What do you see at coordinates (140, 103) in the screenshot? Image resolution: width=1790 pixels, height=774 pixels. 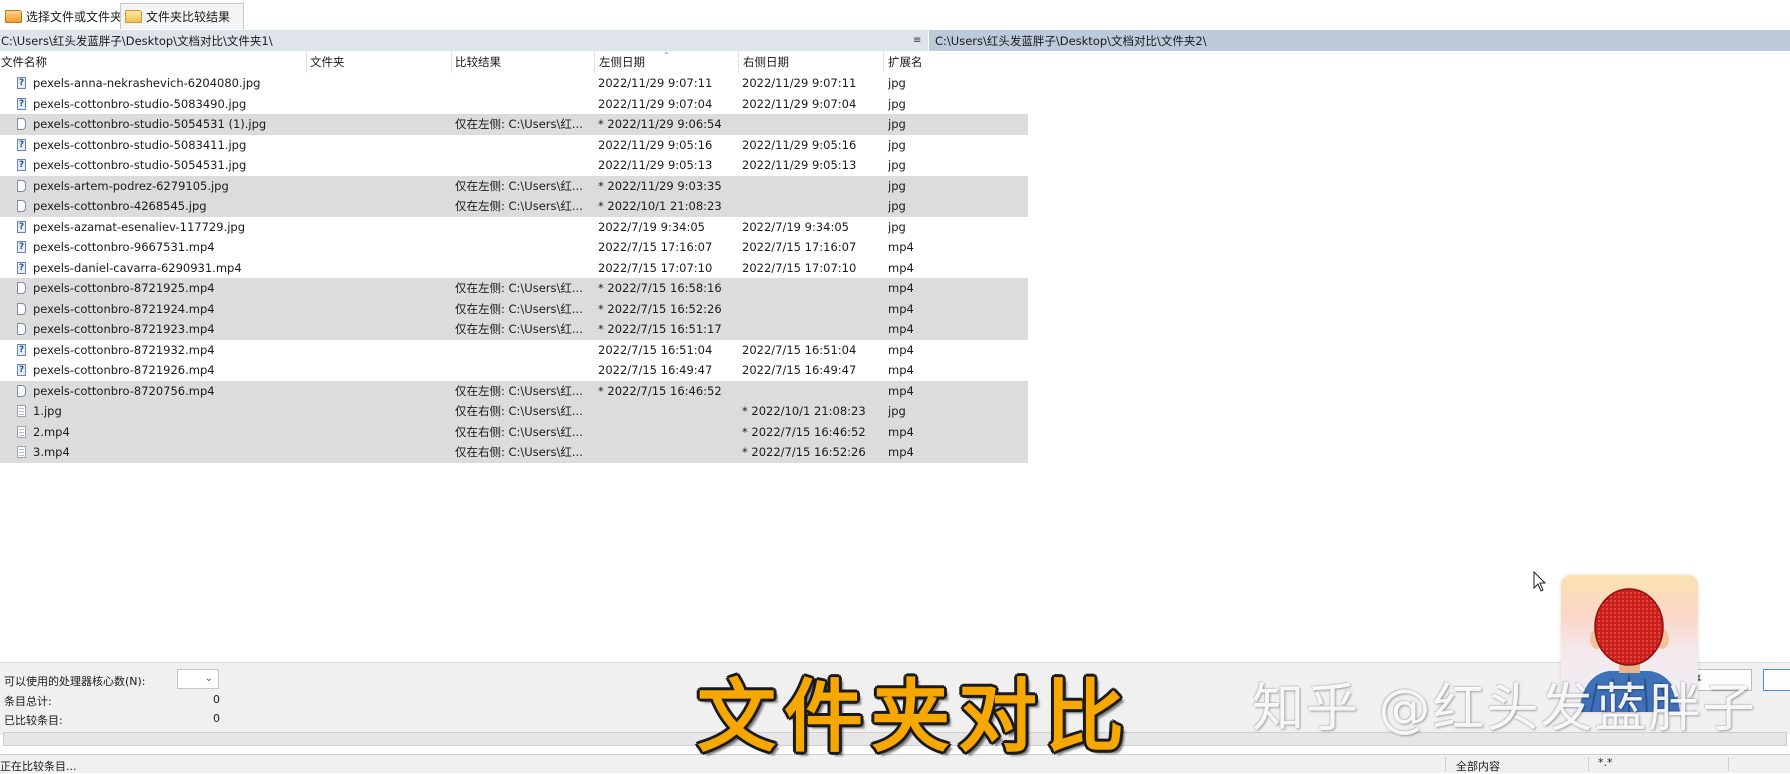 I see `file-name: pexels-cottonbro-studio-5083490.jpg` at bounding box center [140, 103].